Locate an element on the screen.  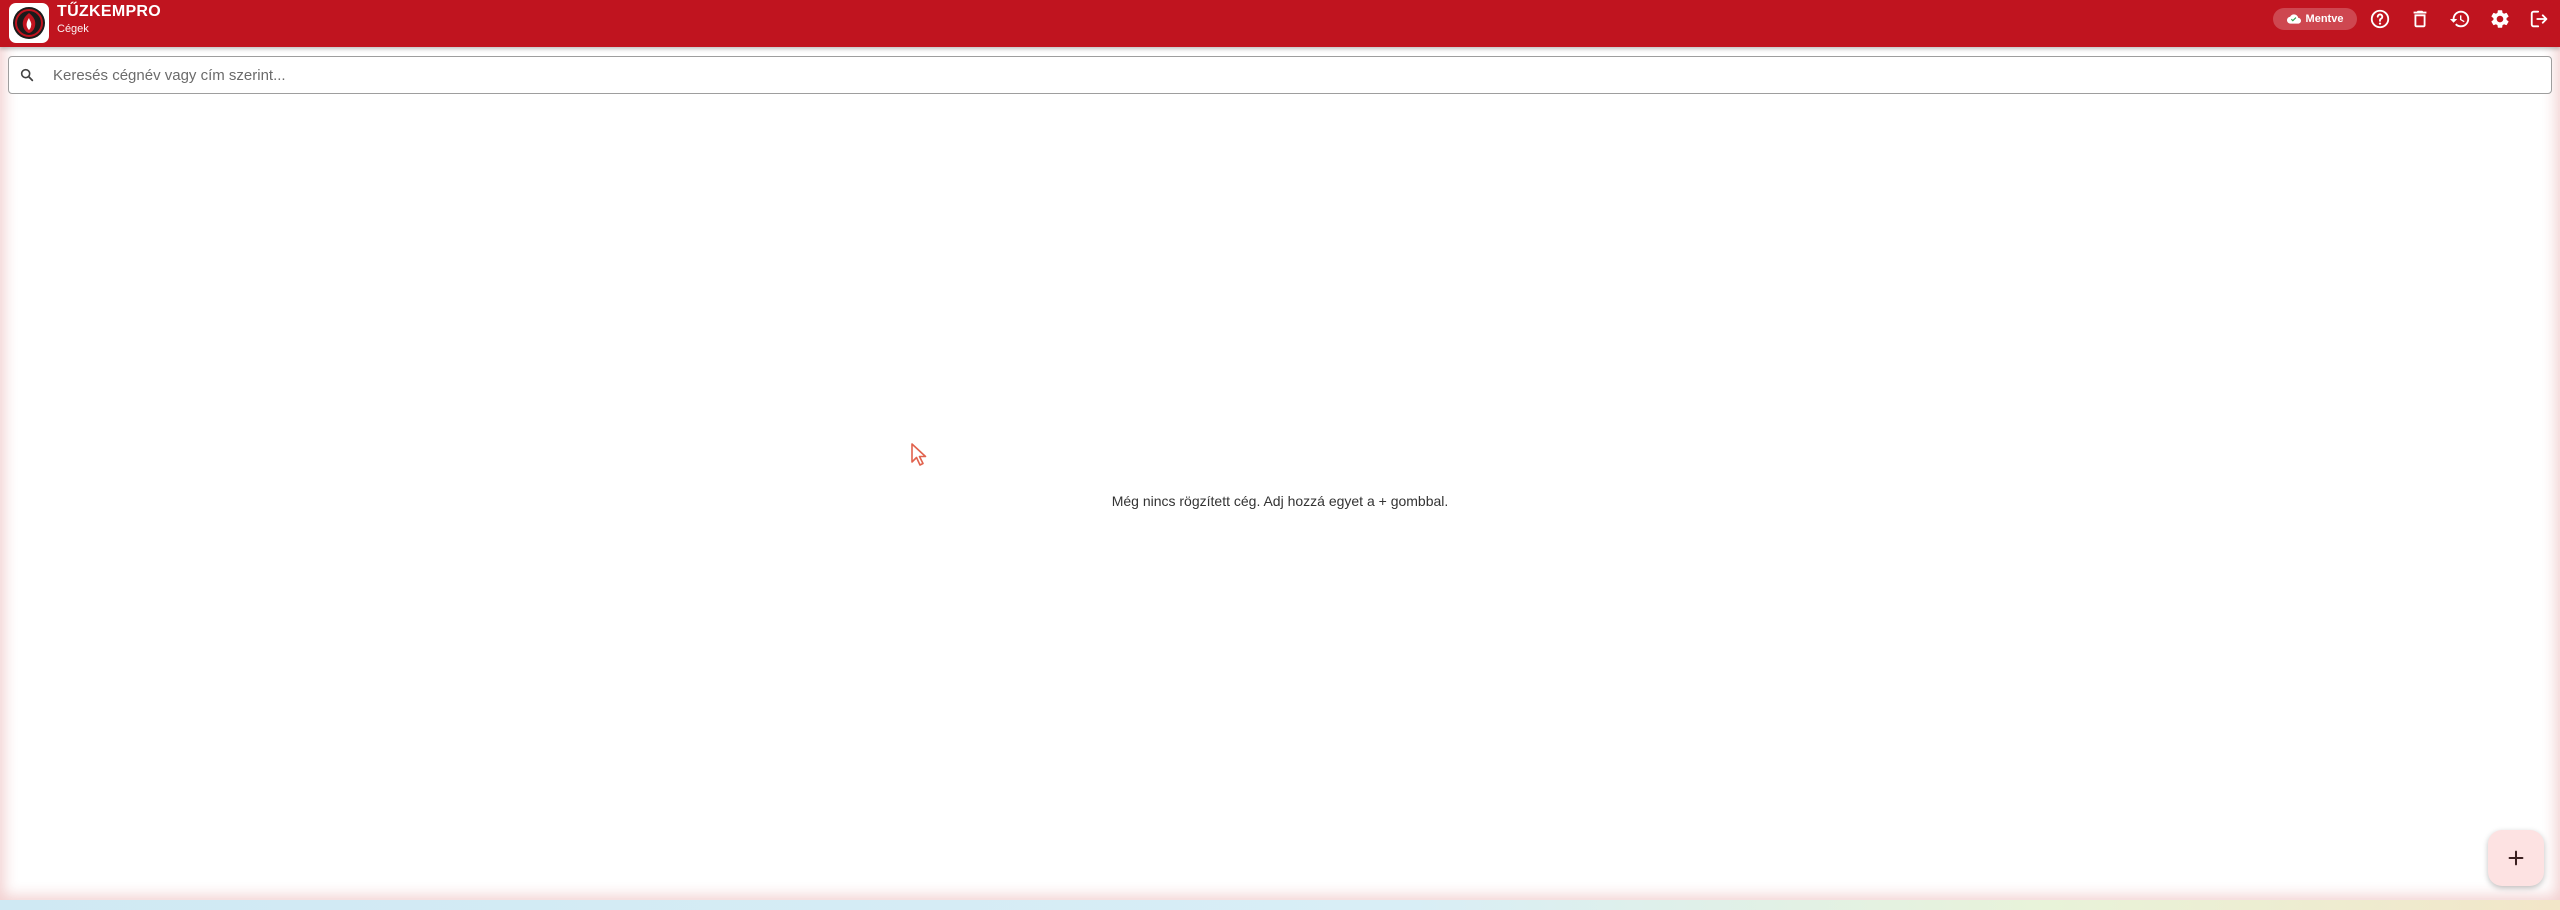
help-button is located at coordinates (2380, 19).